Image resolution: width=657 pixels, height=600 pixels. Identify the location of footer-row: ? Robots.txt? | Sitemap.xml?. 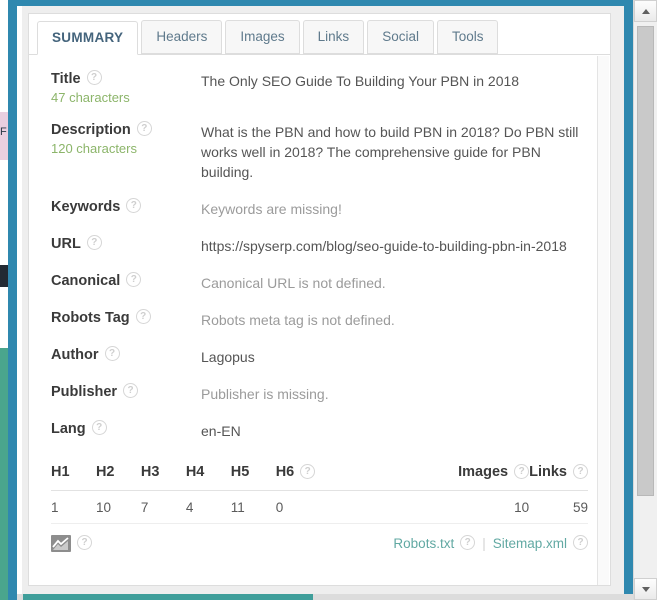
(319, 542).